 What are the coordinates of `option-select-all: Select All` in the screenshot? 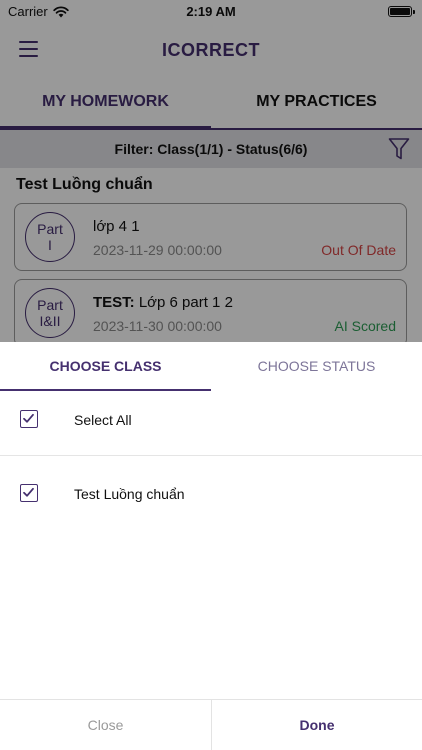 It's located at (211, 419).